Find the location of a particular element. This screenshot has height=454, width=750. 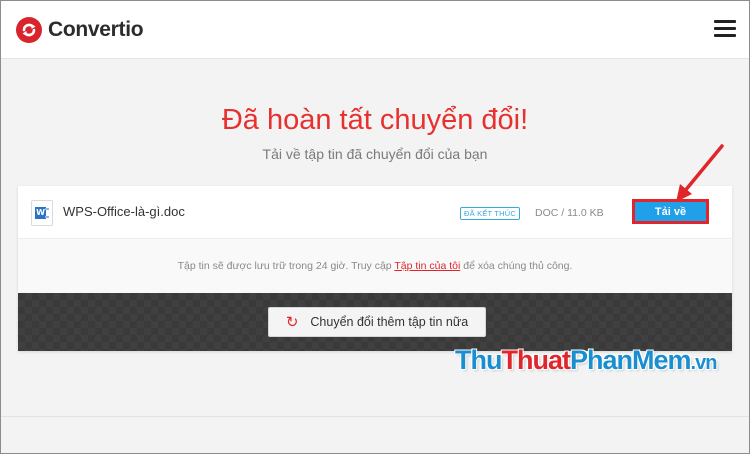

annotation-arrow-icon is located at coordinates (700, 173).